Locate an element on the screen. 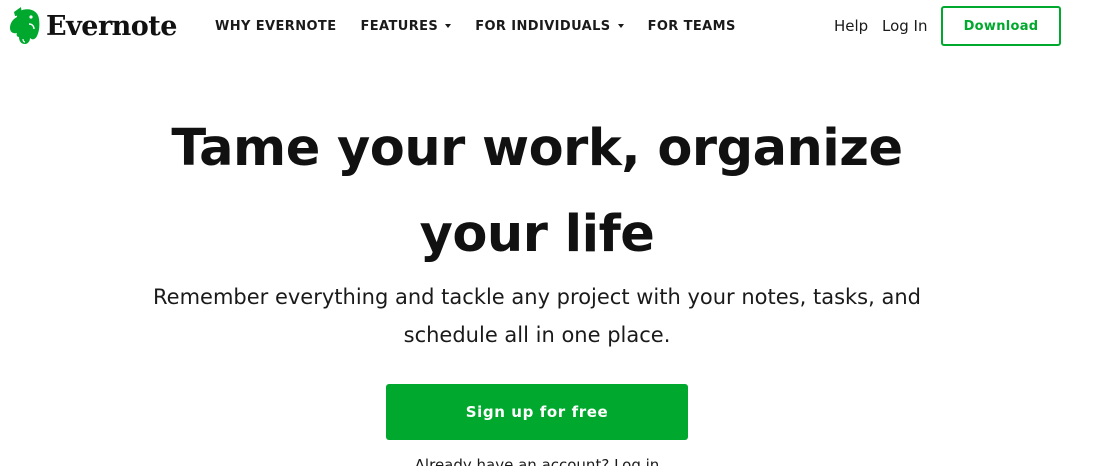 The height and width of the screenshot is (466, 1102). nav-label: FOR INDIVIDUALS is located at coordinates (543, 26).